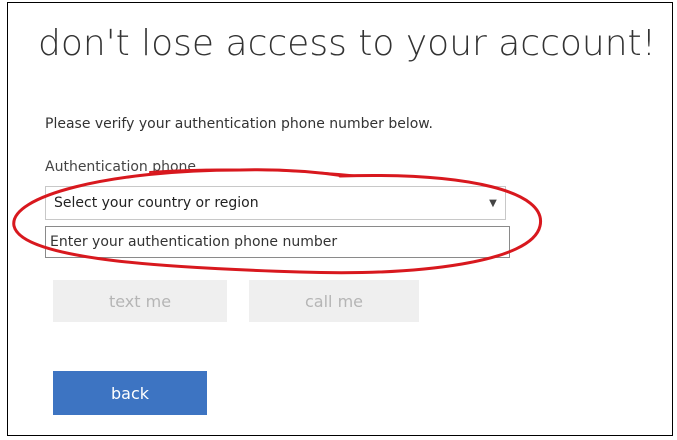  Describe the element at coordinates (121, 167) in the screenshot. I see `authentication-phone-label: Authentication phone` at that location.